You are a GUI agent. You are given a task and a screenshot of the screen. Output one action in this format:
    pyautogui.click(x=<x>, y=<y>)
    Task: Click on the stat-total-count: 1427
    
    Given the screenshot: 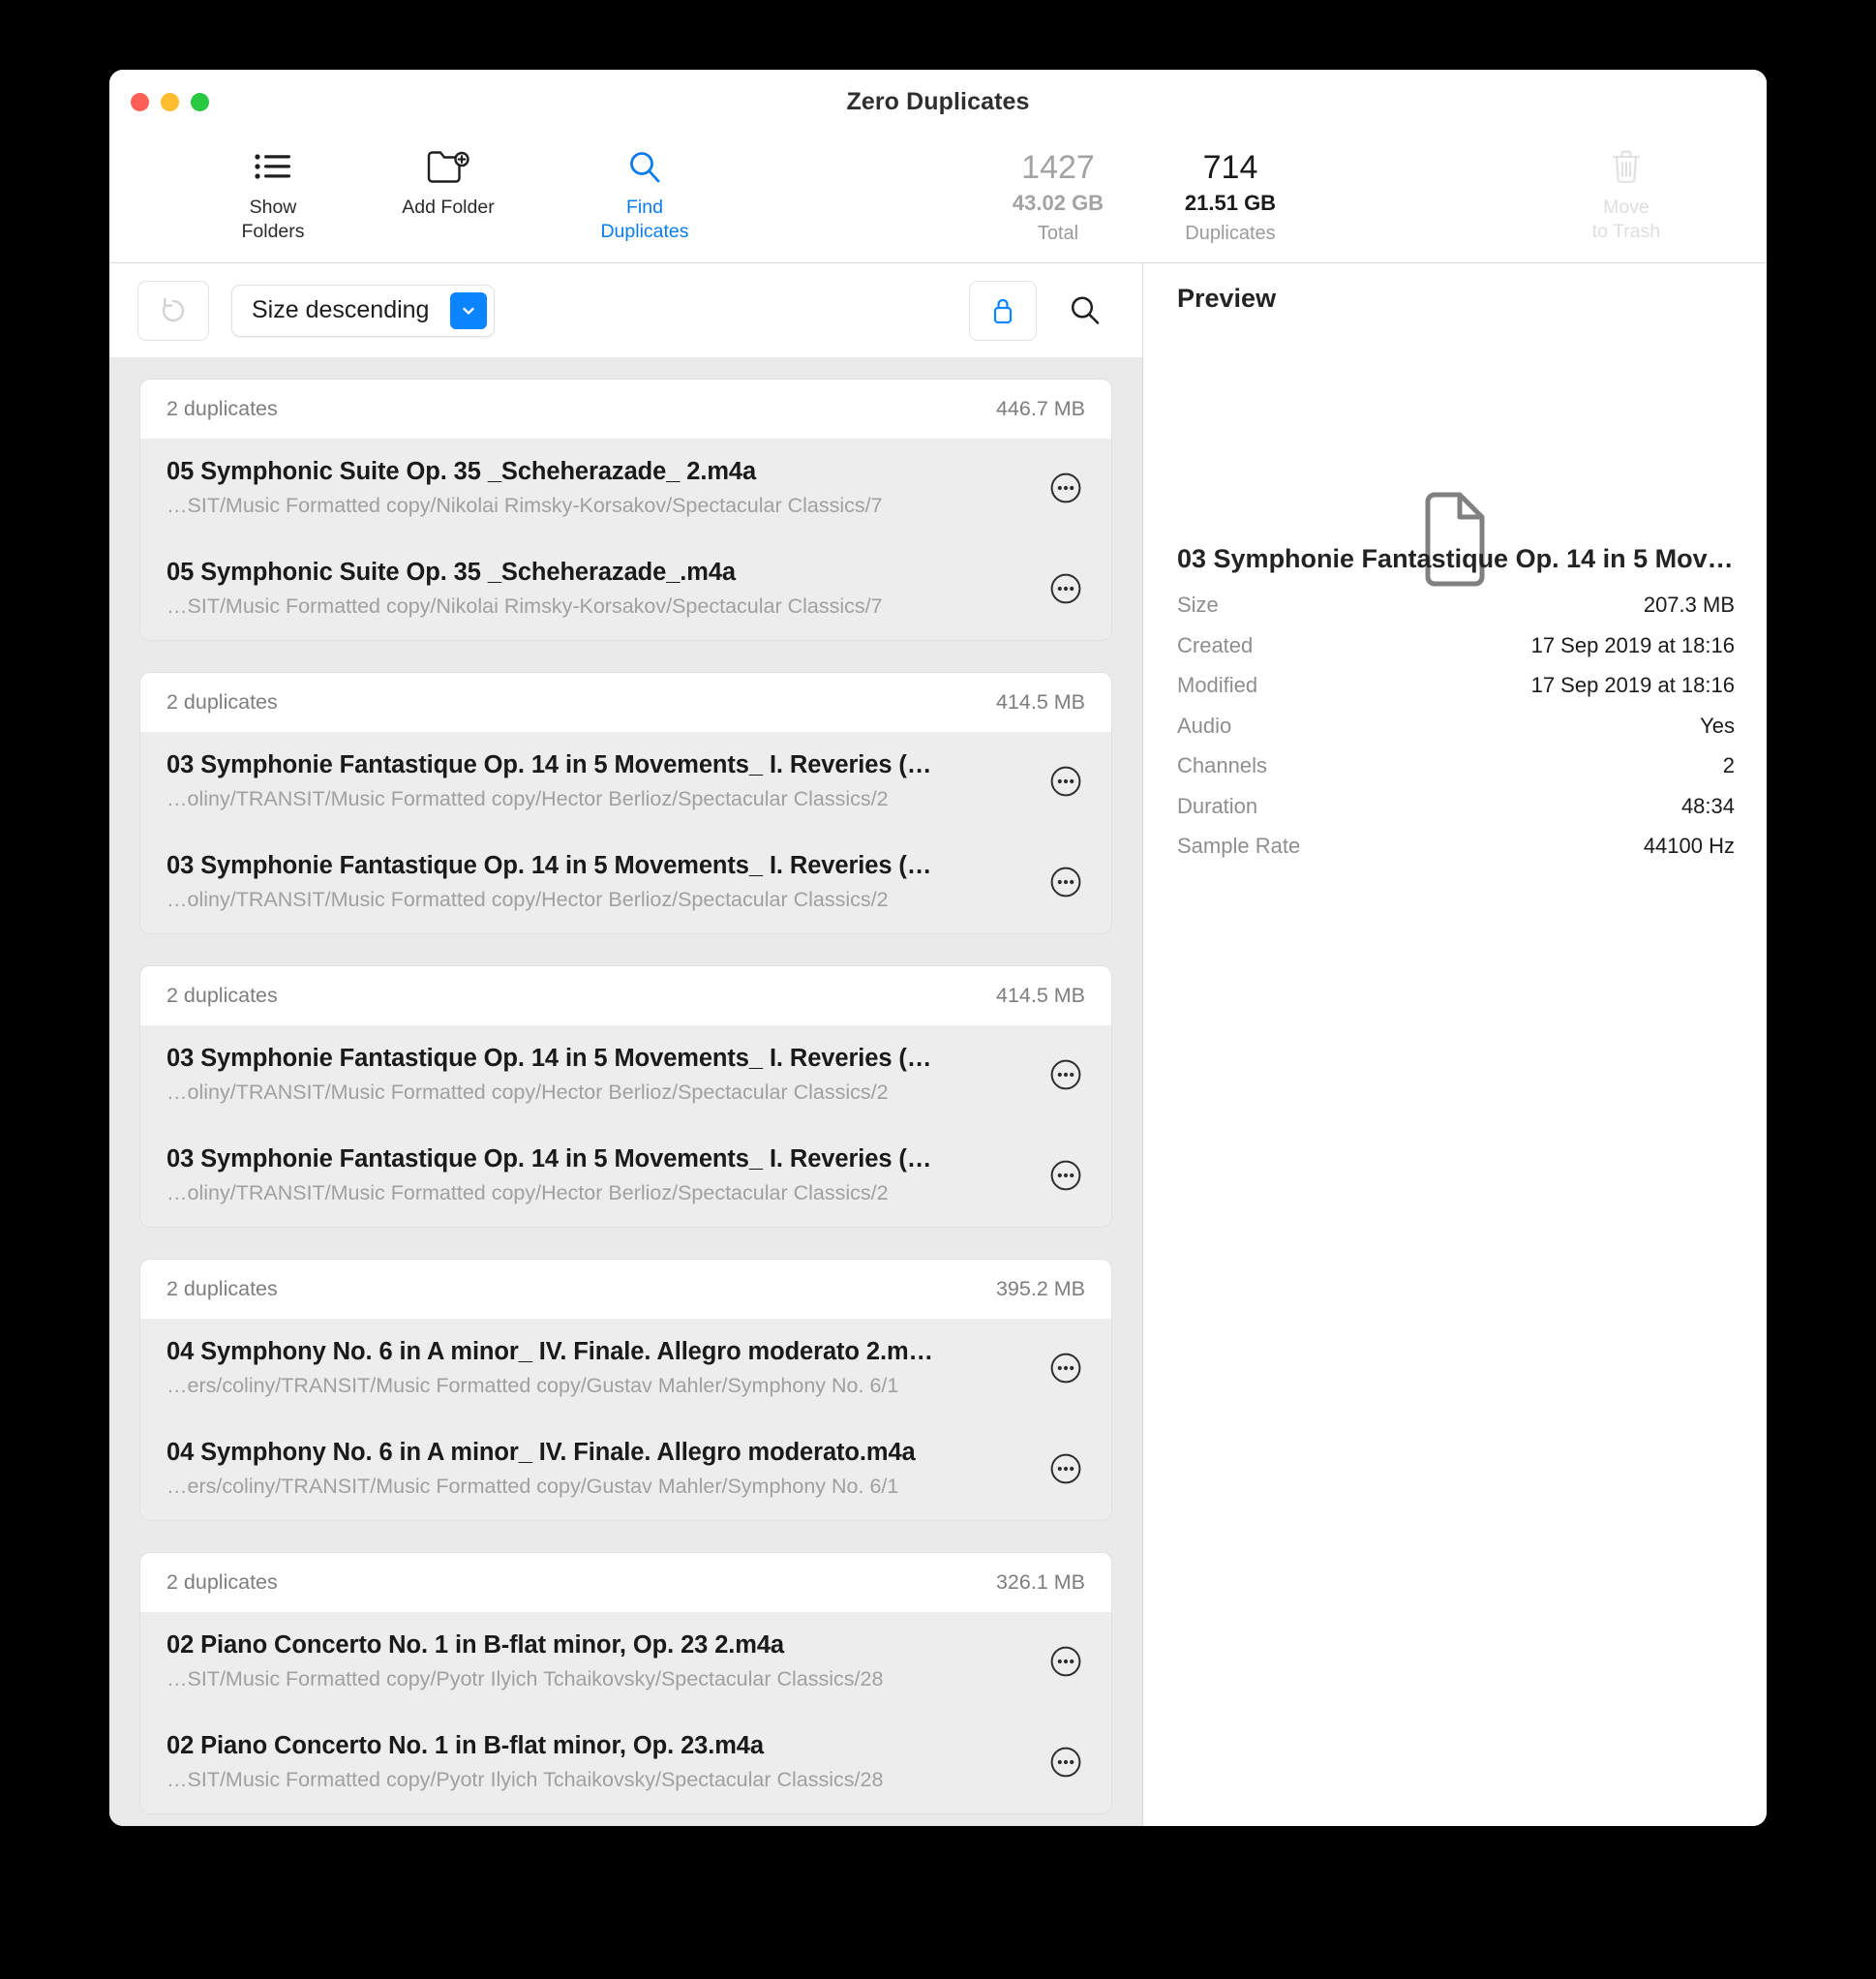 What is the action you would take?
    pyautogui.click(x=1058, y=167)
    